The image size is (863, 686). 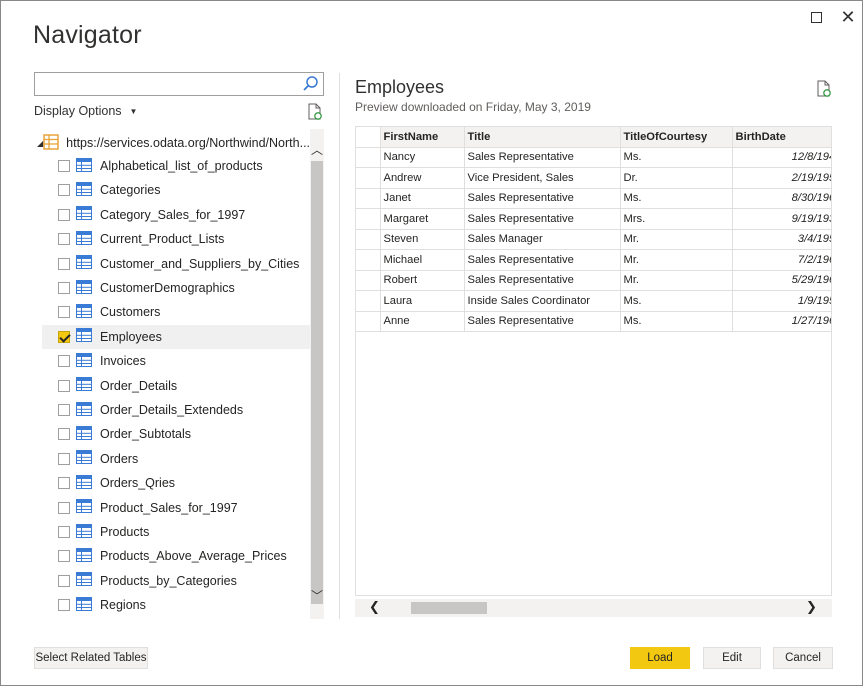 I want to click on tree-item: Invoices, so click(x=176, y=361).